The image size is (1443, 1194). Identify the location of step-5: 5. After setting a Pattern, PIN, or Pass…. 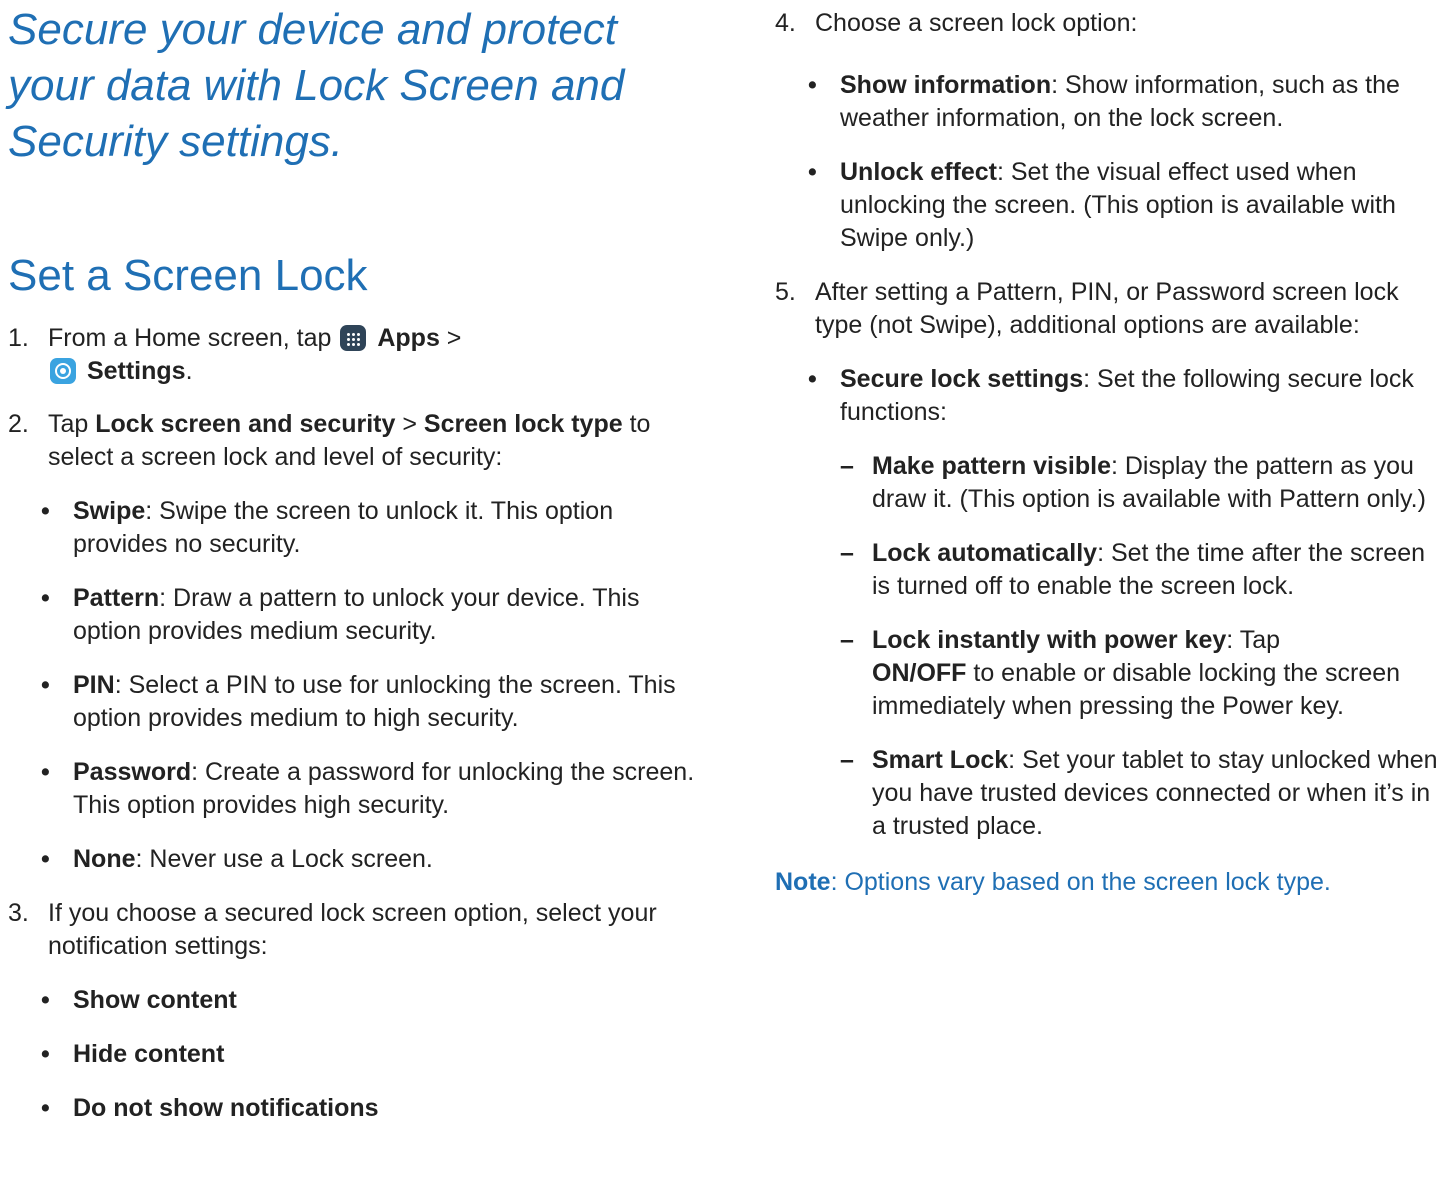
(1109, 309).